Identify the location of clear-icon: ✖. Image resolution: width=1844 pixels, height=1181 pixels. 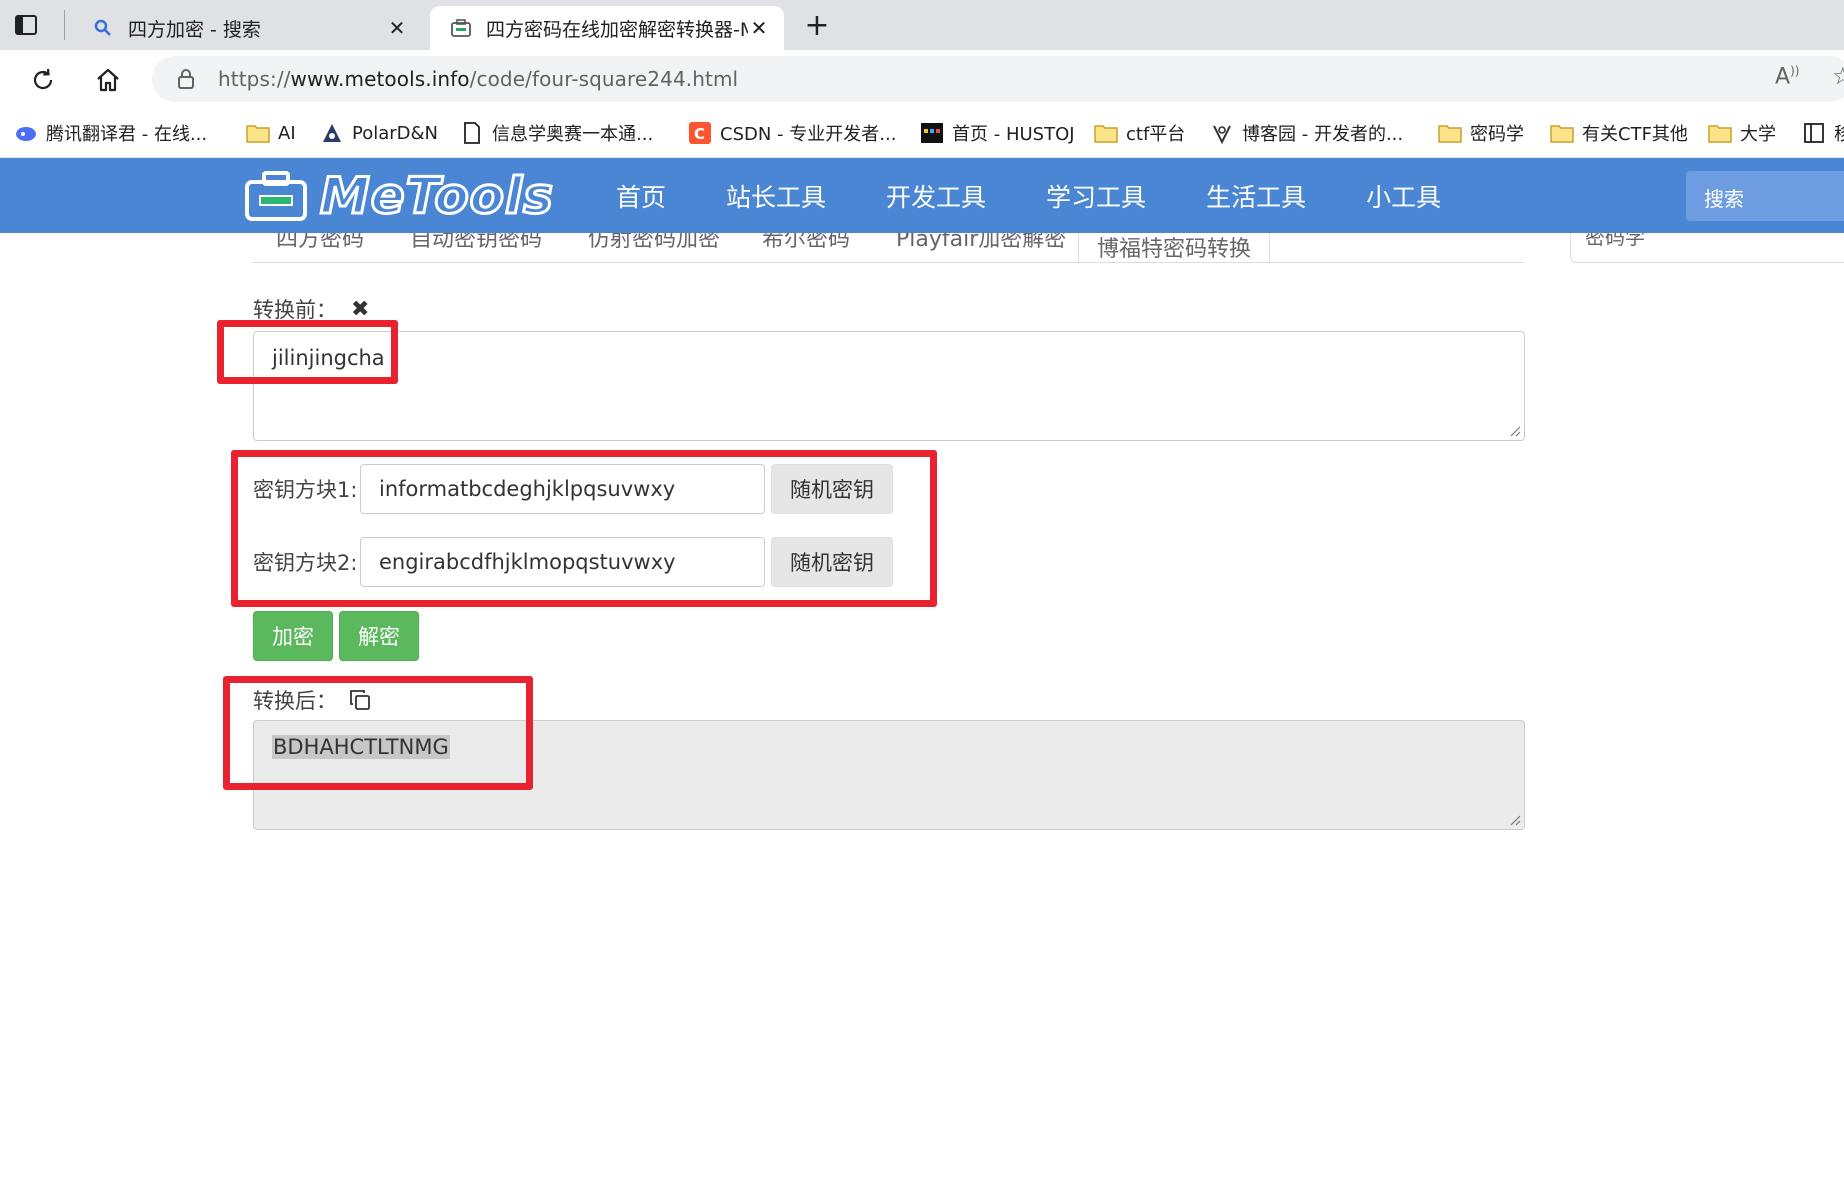
(360, 309).